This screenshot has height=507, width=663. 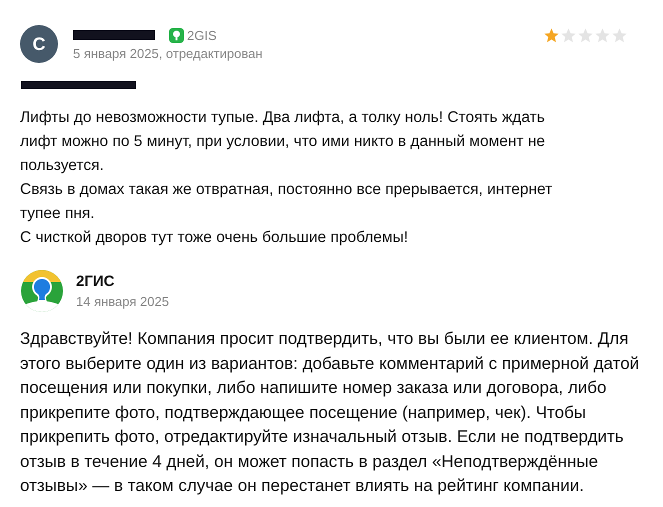 What do you see at coordinates (202, 35) in the screenshot?
I see `source-label: 2GIS` at bounding box center [202, 35].